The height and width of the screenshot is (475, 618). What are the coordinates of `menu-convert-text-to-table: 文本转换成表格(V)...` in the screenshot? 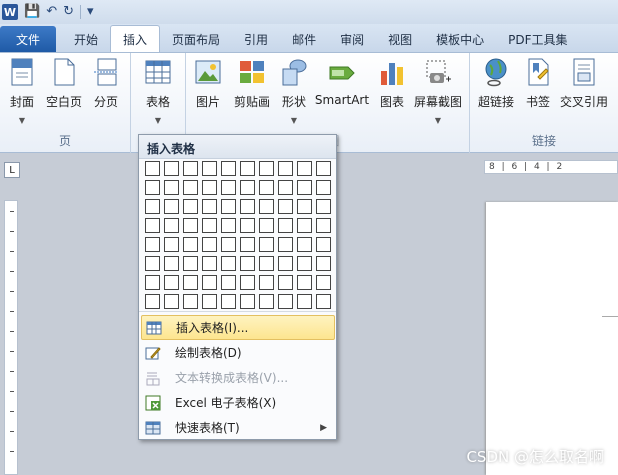 It's located at (238, 377).